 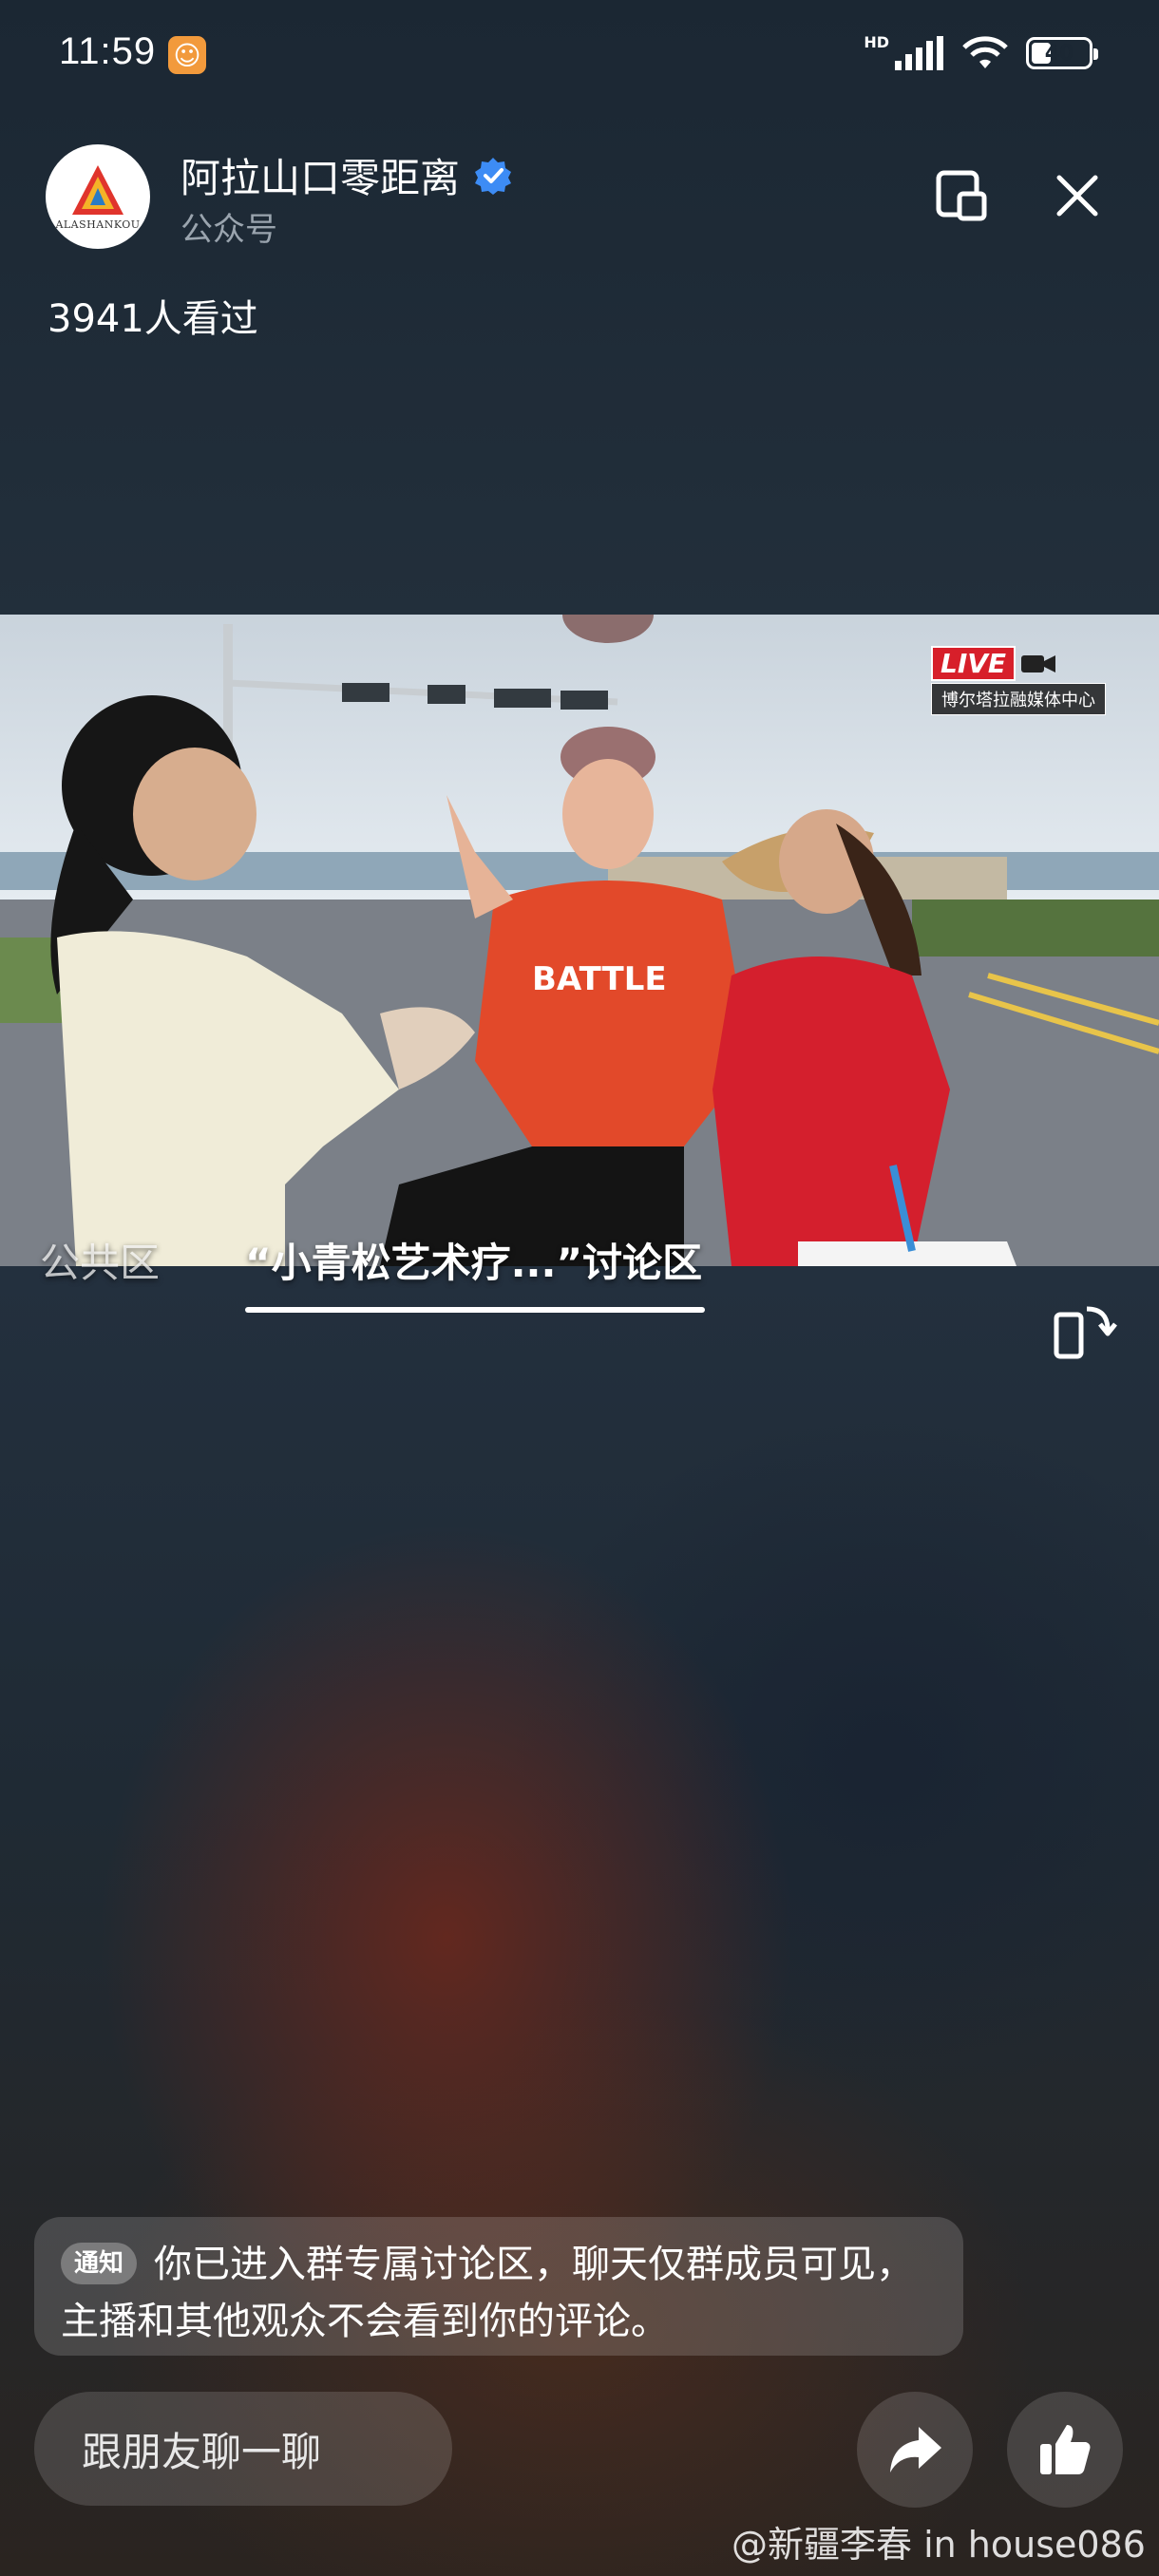 I want to click on battery-level: 40, so click(x=1059, y=53).